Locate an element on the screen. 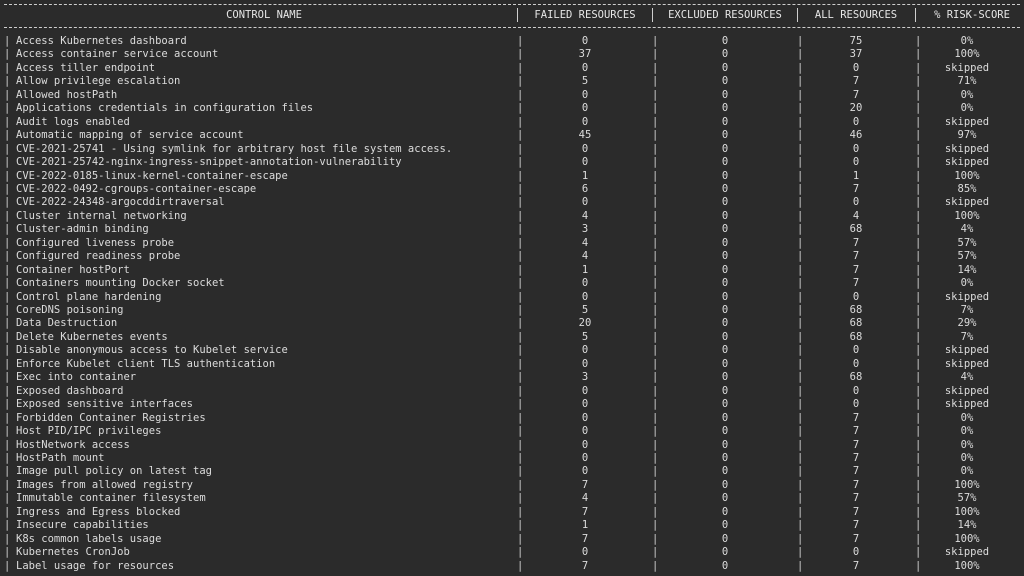  table-row: | | | | | Configured liveness probe 4 0 7 57% is located at coordinates (512, 243).